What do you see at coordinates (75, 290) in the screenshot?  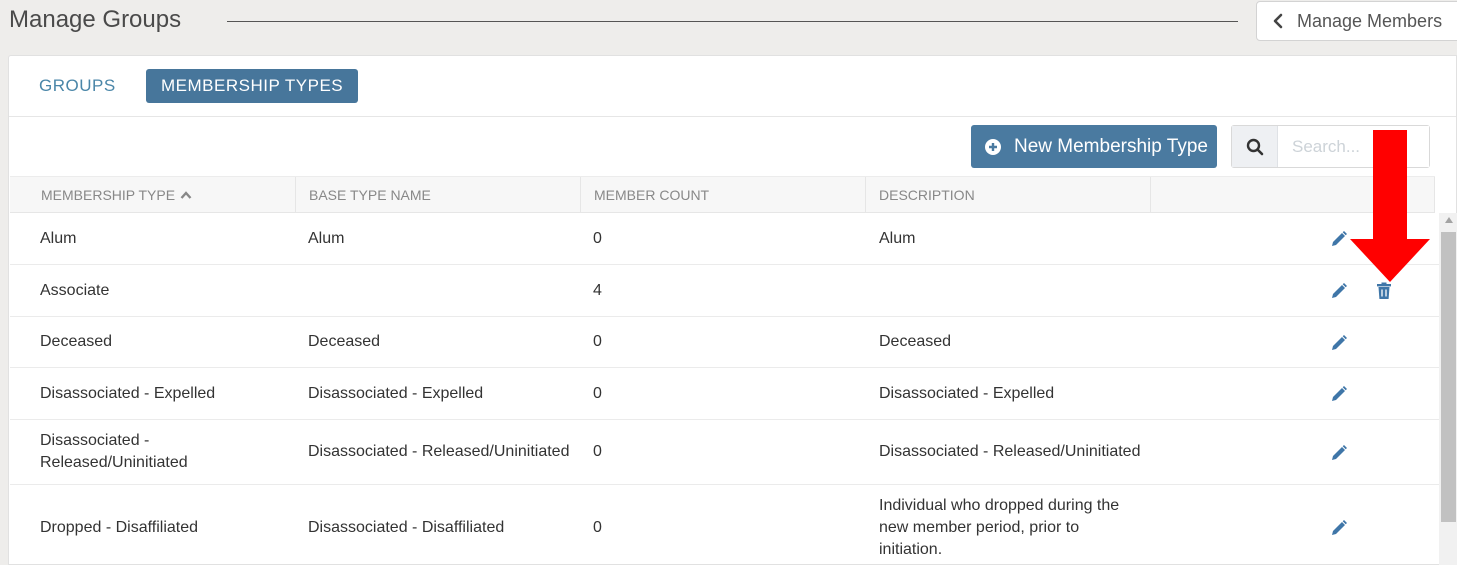 I see `membership-type-cell: Associate` at bounding box center [75, 290].